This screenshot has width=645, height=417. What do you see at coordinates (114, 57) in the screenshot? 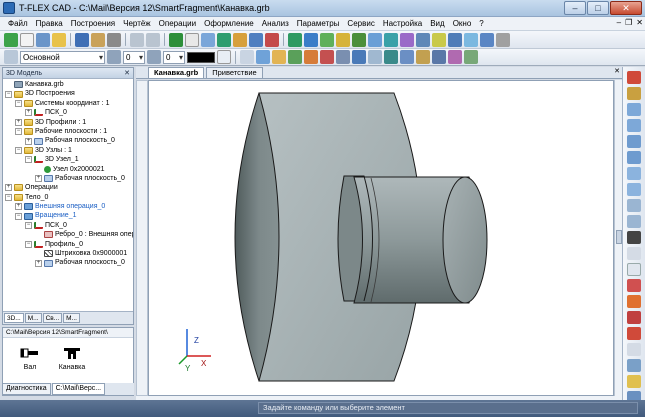
I see `line-width-icon` at bounding box center [114, 57].